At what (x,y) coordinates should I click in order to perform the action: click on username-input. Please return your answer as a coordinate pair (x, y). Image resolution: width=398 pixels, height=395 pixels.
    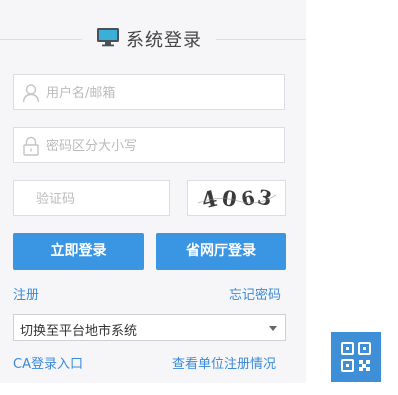
    Looking at the image, I should click on (161, 93).